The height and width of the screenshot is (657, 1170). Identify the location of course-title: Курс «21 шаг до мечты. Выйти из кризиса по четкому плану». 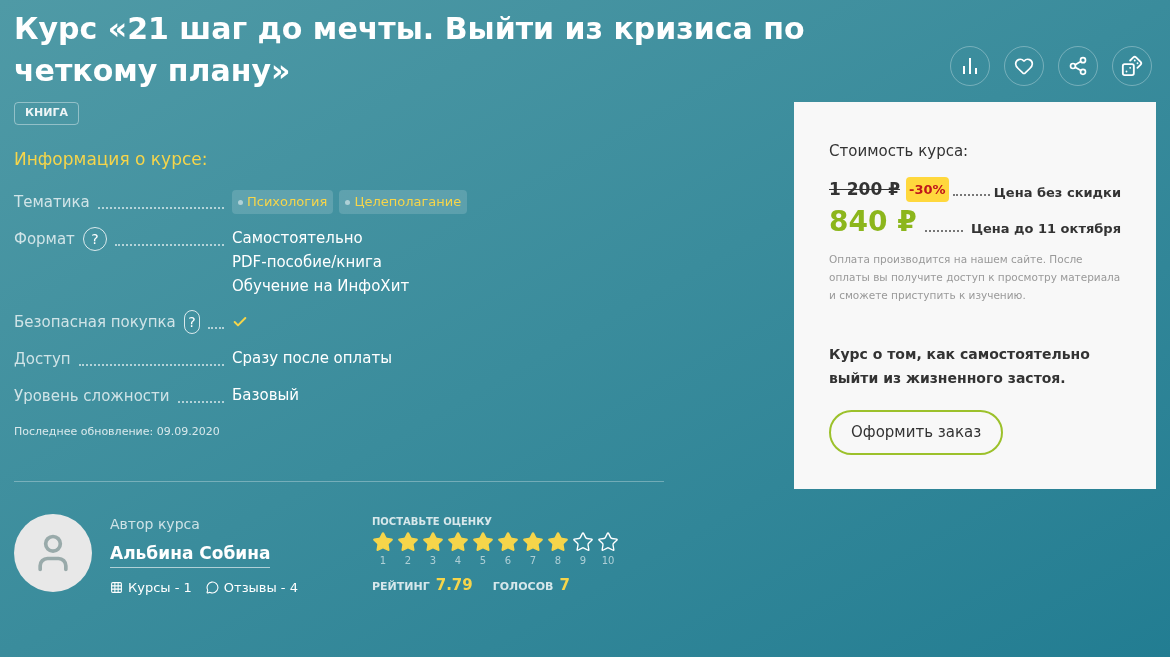
(410, 50).